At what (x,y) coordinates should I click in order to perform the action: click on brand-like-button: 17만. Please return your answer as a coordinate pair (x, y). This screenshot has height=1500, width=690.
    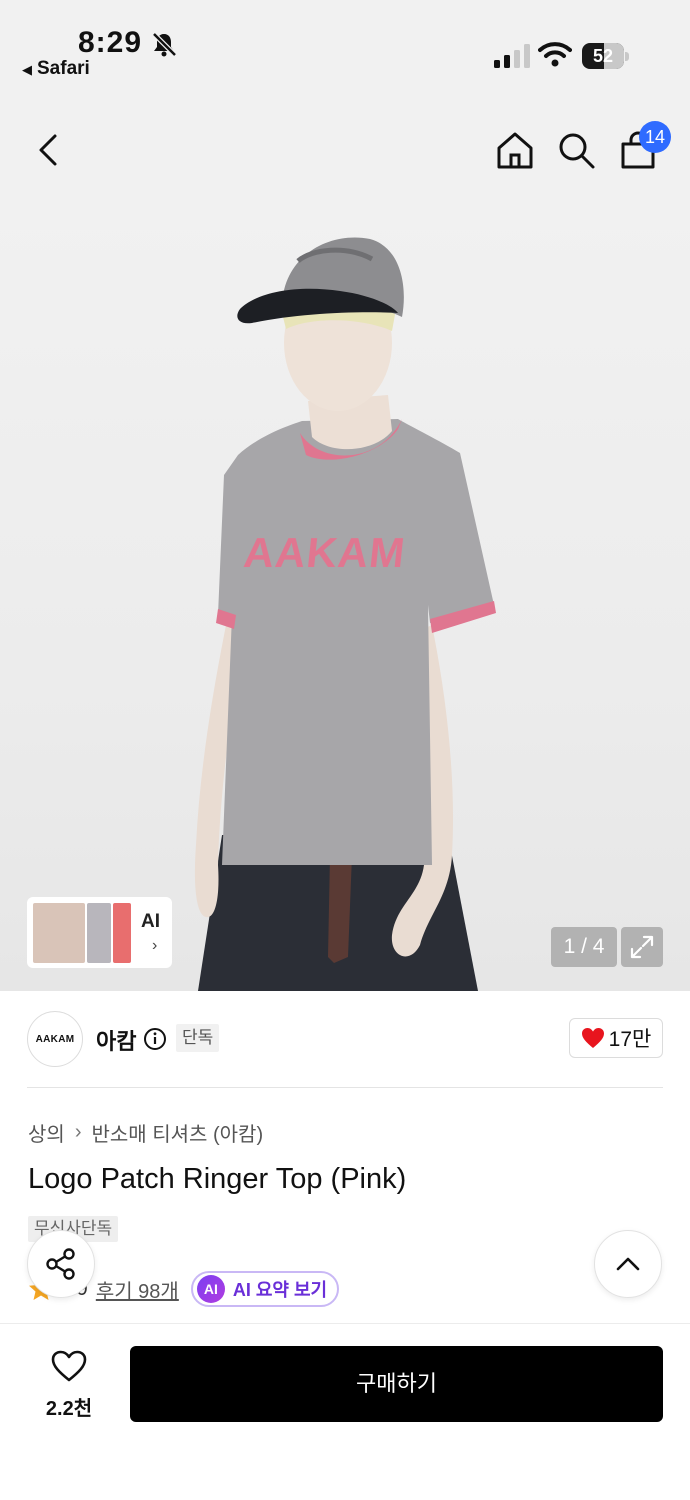
    Looking at the image, I should click on (616, 1038).